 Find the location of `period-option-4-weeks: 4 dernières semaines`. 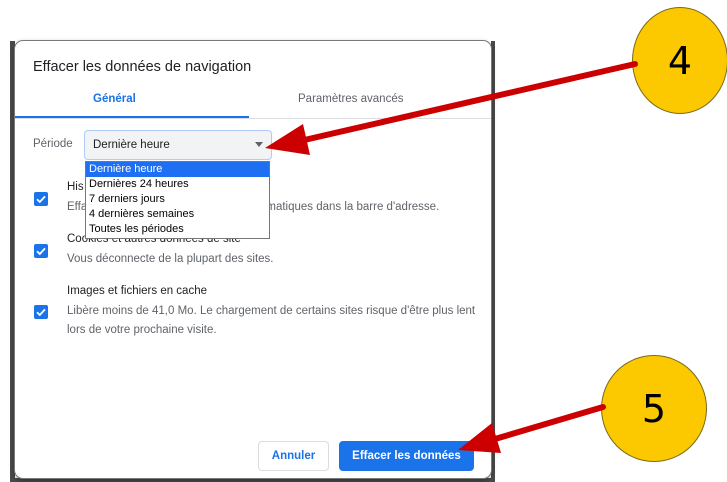

period-option-4-weeks: 4 dernières semaines is located at coordinates (177, 214).